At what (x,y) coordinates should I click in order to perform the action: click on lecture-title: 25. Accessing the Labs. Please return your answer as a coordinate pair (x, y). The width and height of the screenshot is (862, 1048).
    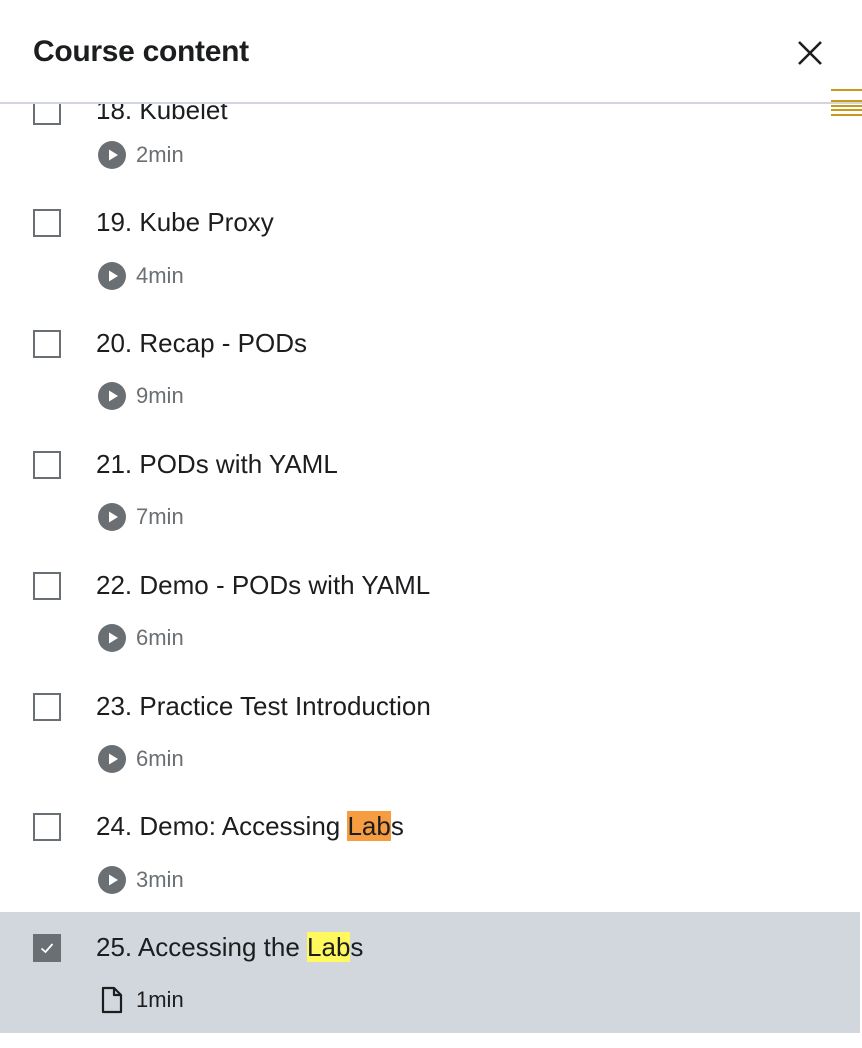
    Looking at the image, I should click on (229, 947).